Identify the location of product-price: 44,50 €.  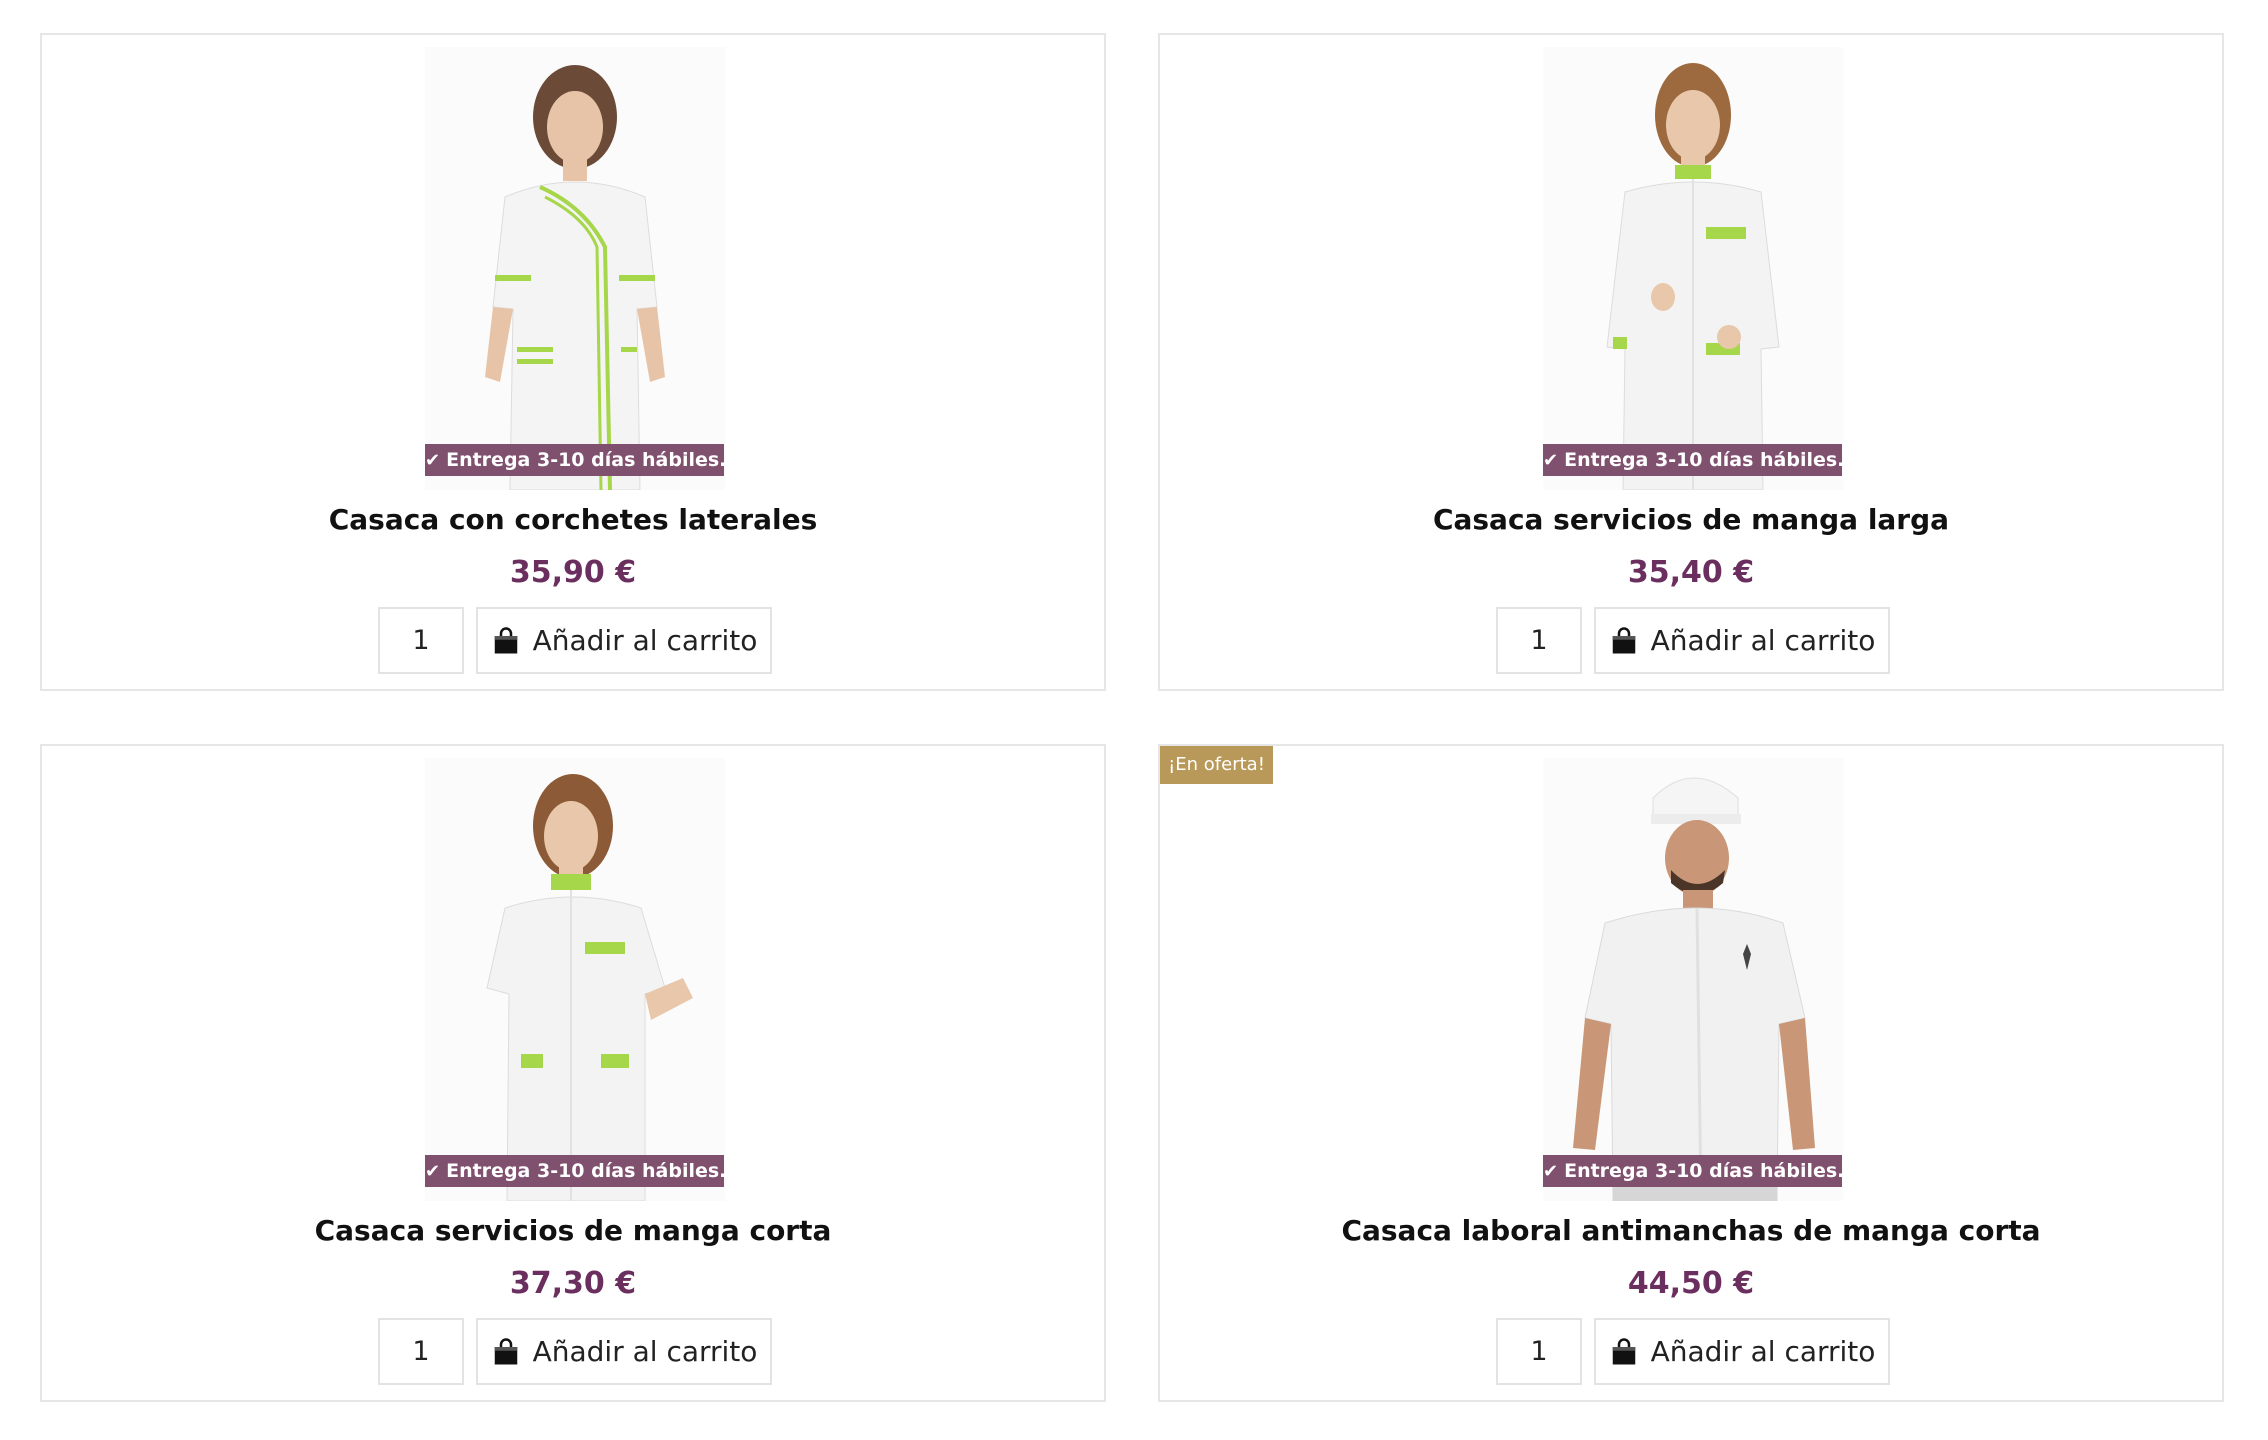
(1691, 1283).